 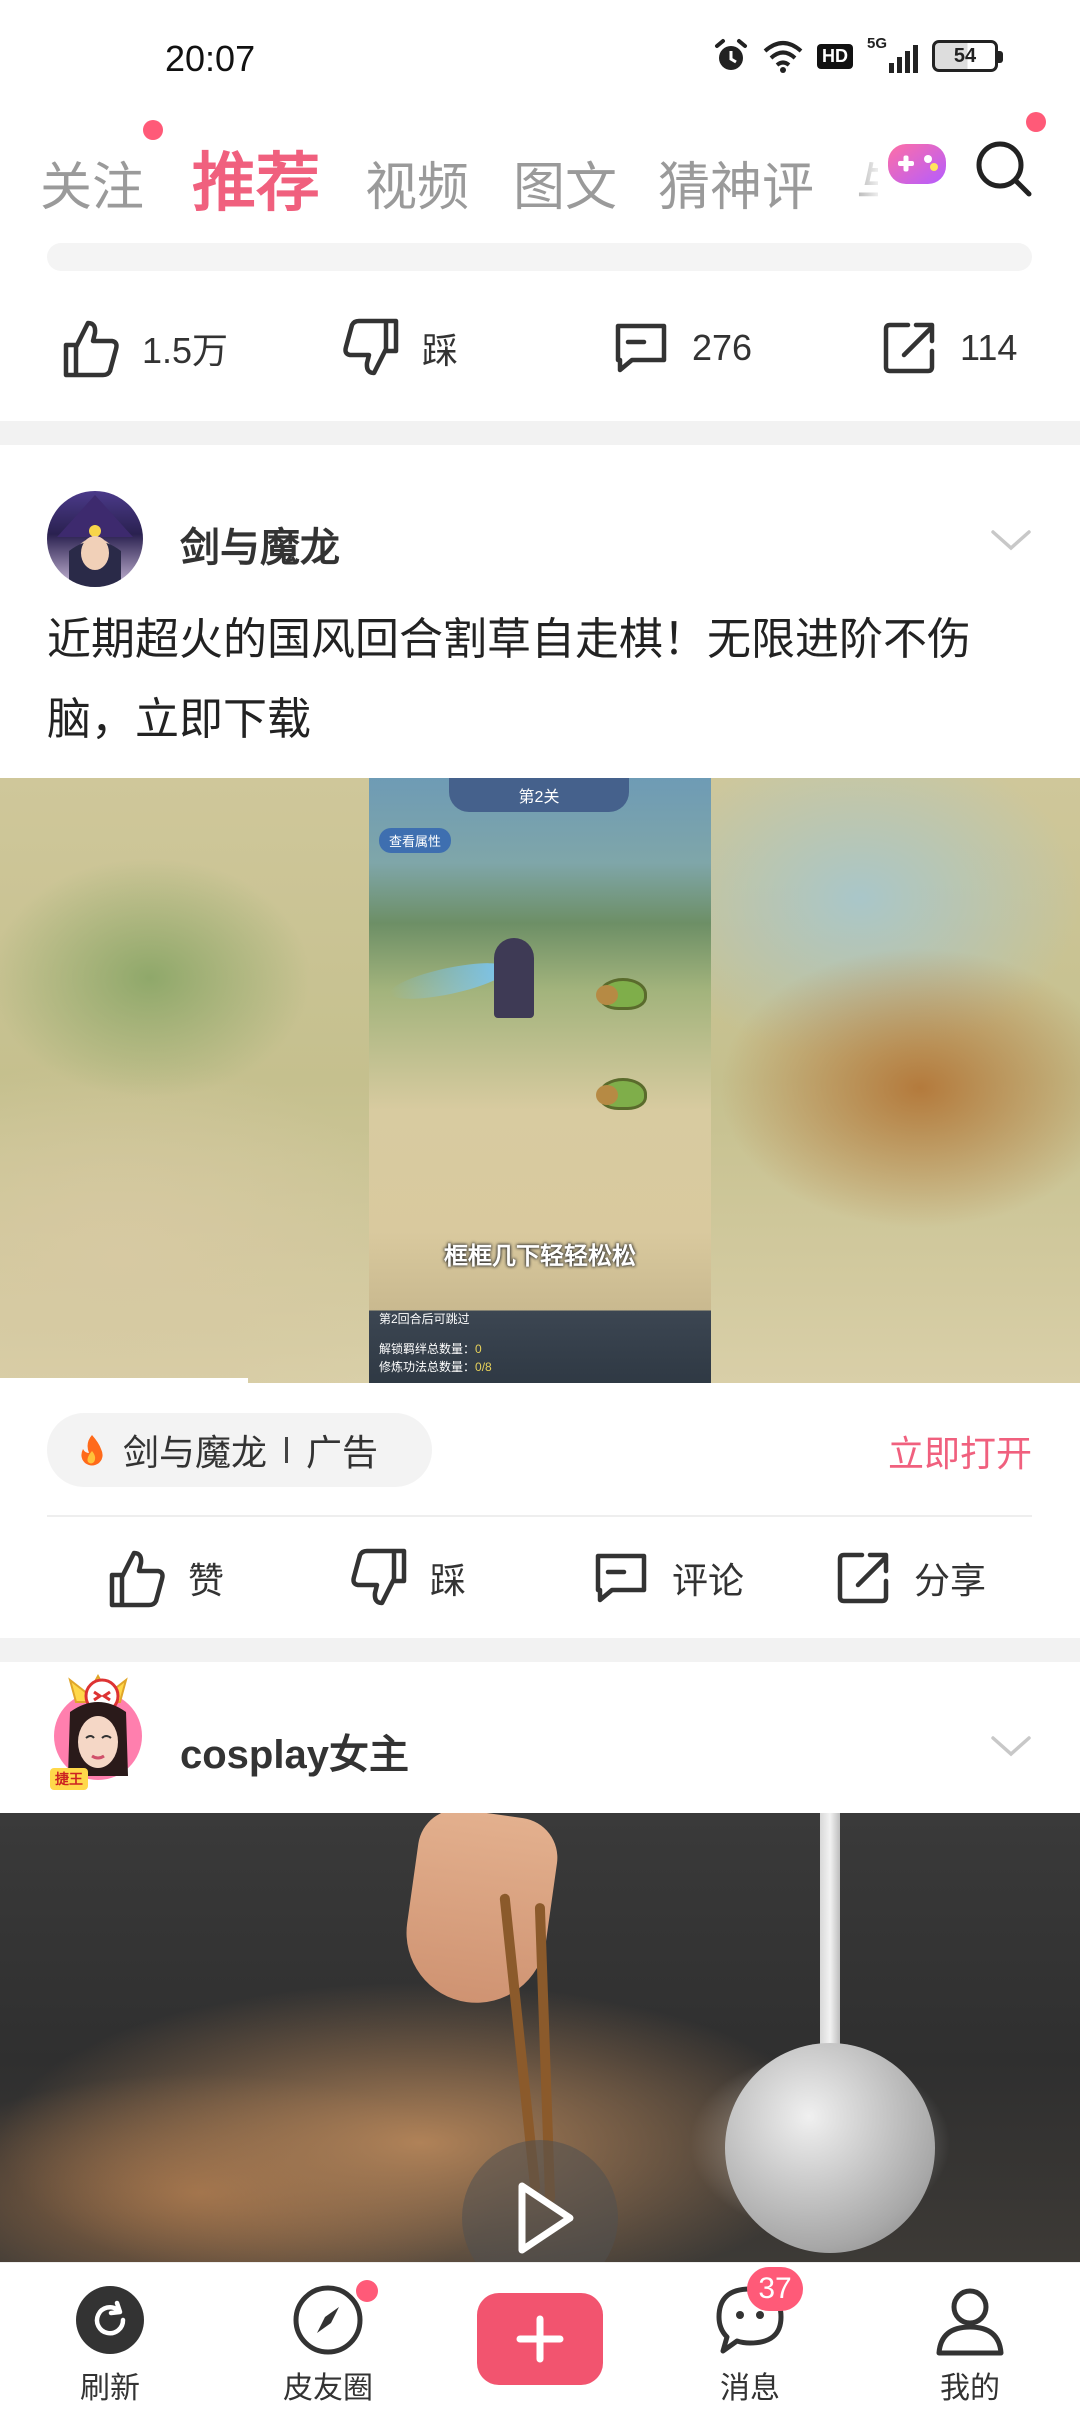 I want to click on ad-like-button: 赞, so click(x=166, y=1578).